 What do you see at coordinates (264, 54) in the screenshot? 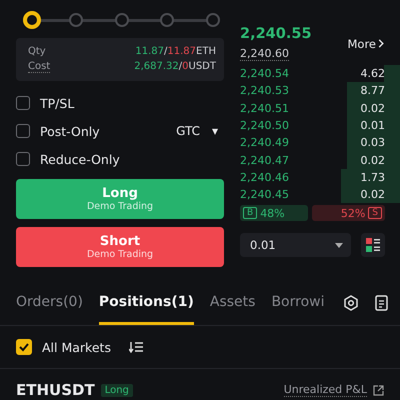
I see `mark-price: 2,240.60` at bounding box center [264, 54].